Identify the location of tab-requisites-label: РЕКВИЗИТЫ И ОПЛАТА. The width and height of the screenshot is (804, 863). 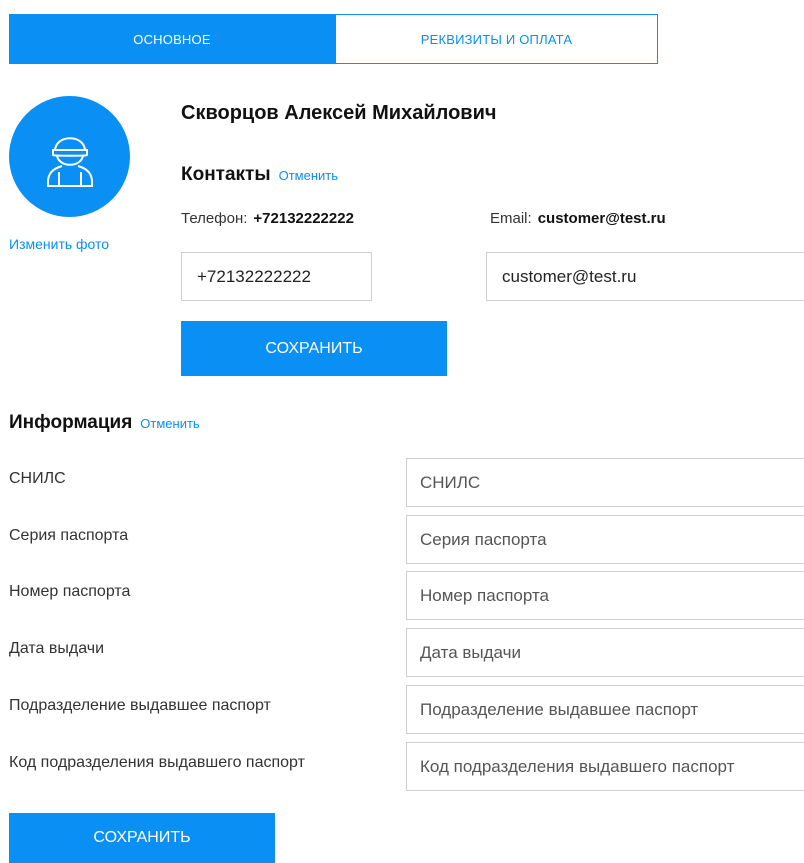
(496, 39).